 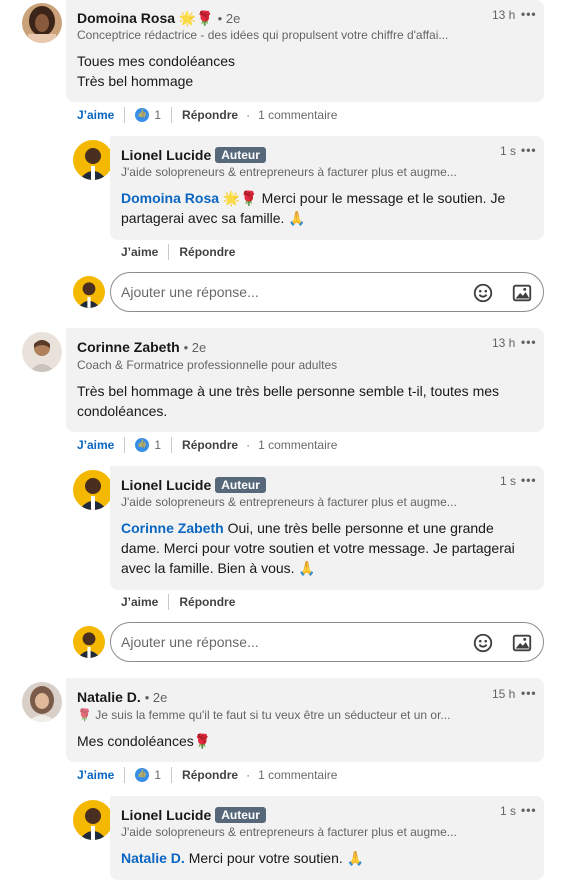 I want to click on mention-link: Natalie D., so click(x=153, y=858).